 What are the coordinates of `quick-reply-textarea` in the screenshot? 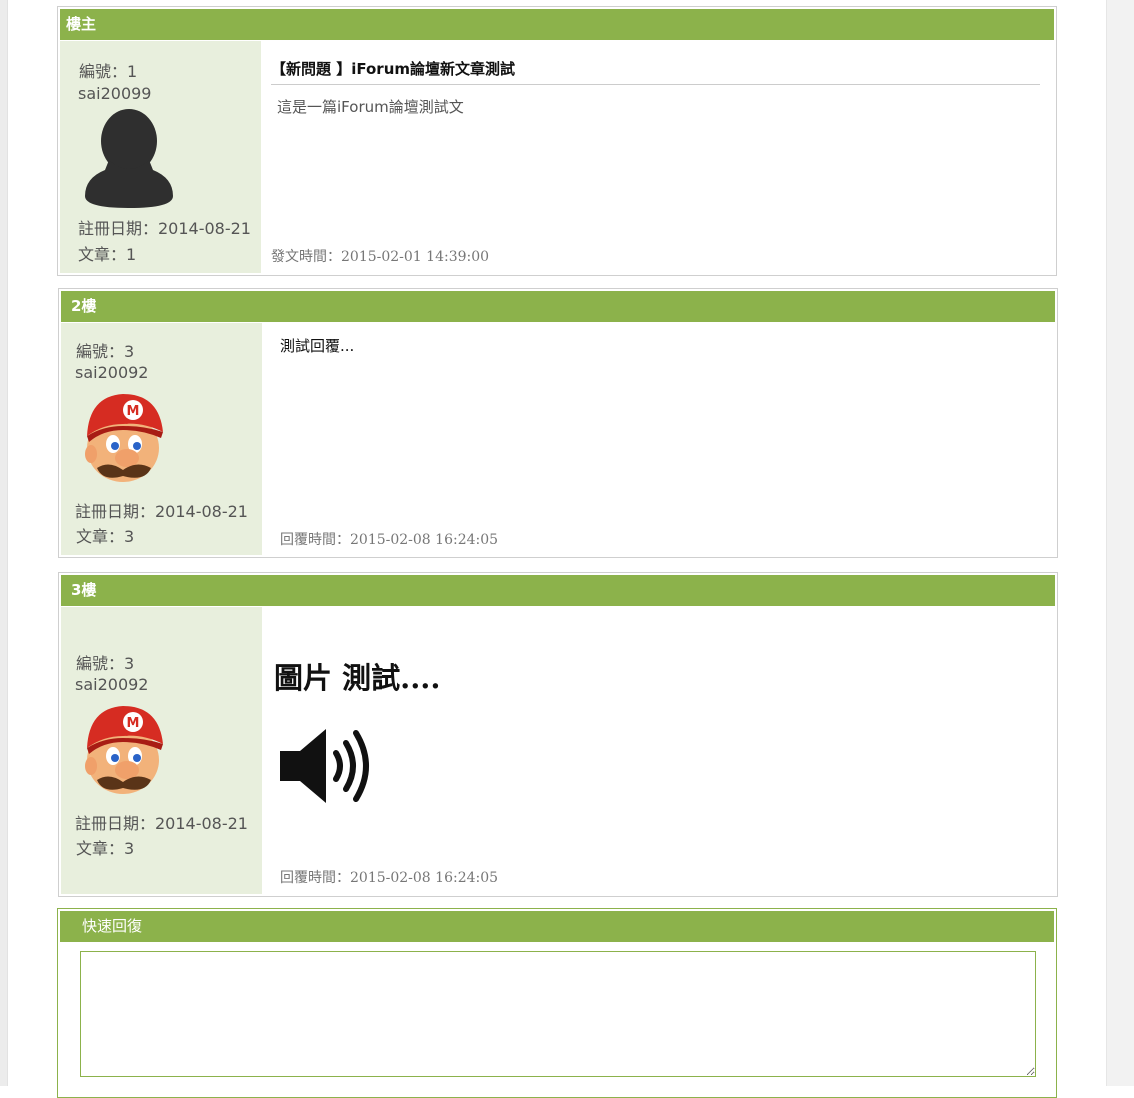 It's located at (558, 1014).